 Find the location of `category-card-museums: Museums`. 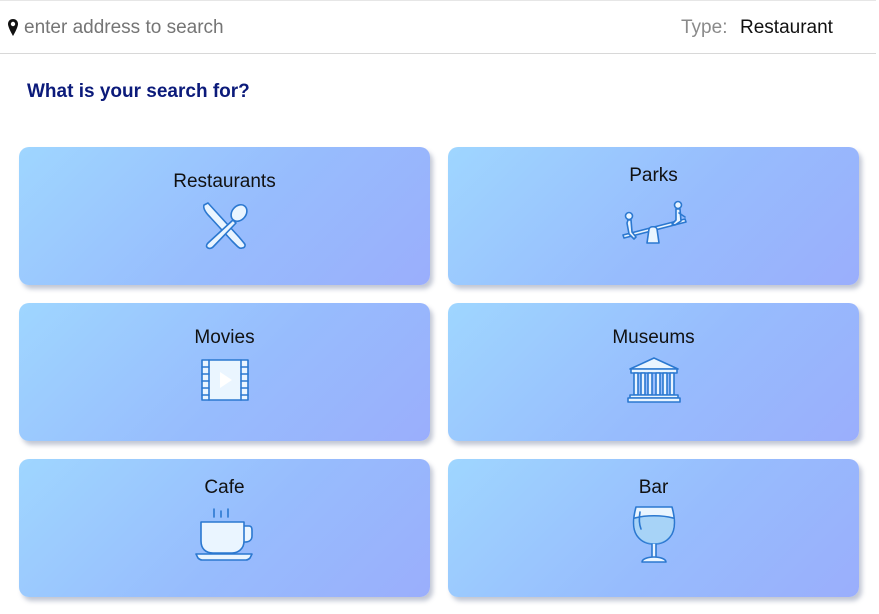

category-card-museums: Museums is located at coordinates (653, 372).